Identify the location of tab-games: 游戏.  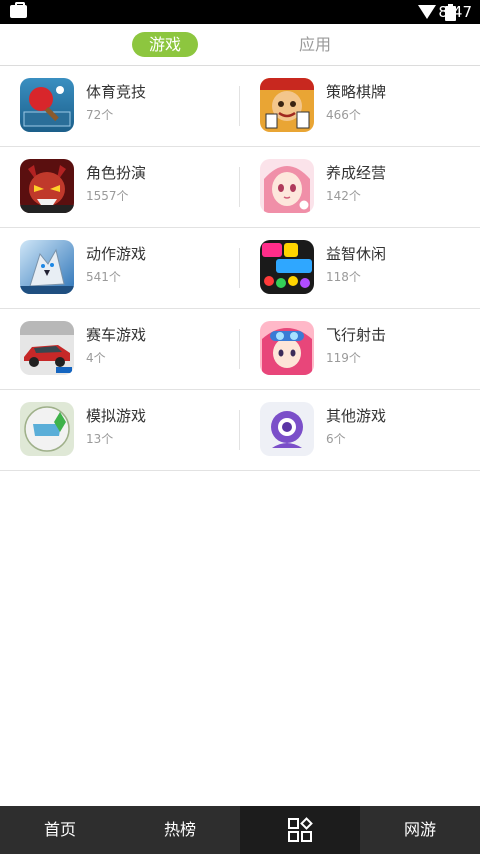
(165, 44).